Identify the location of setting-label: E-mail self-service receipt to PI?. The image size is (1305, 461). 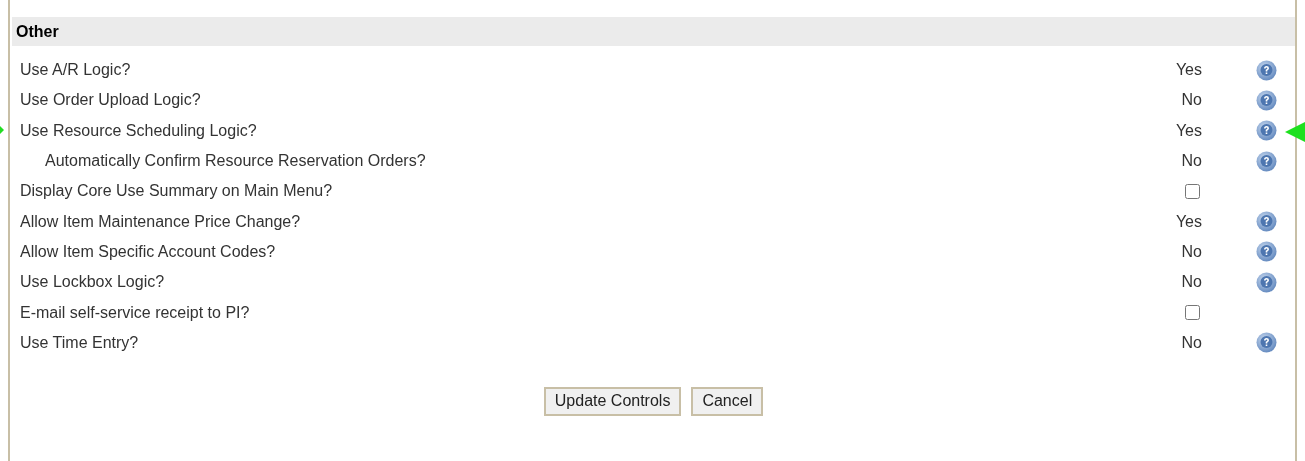
(135, 312).